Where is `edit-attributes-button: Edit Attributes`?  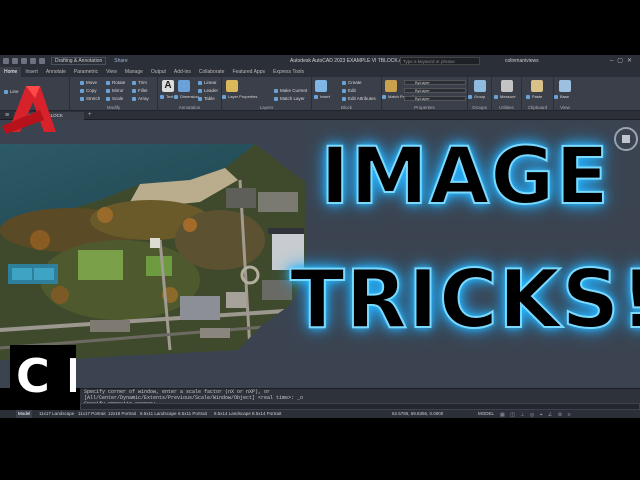 edit-attributes-button: Edit Attributes is located at coordinates (359, 98).